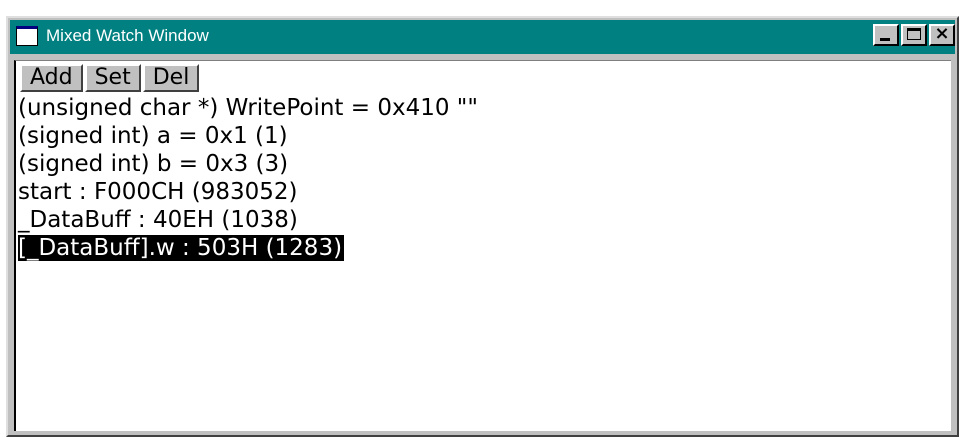 Image resolution: width=959 pixels, height=437 pixels. I want to click on set-button: Set, so click(112, 78).